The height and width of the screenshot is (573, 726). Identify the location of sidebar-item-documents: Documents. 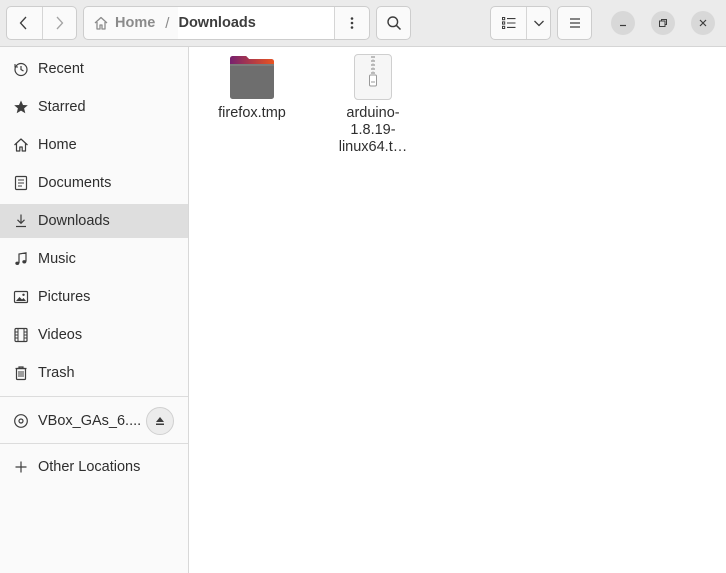
(94, 183).